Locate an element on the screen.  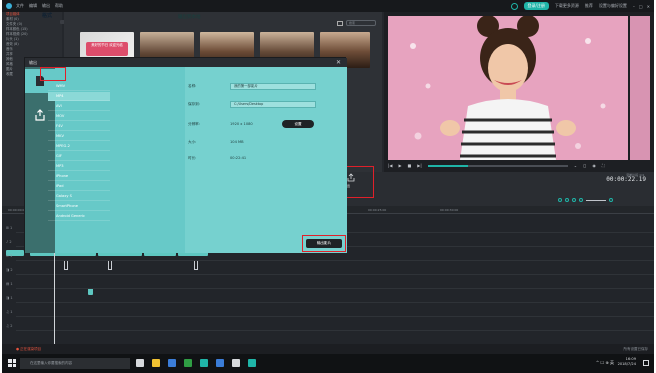
status-bar: ● 正在渲染项目 所有设置已保存 is located at coordinates (328, 349).